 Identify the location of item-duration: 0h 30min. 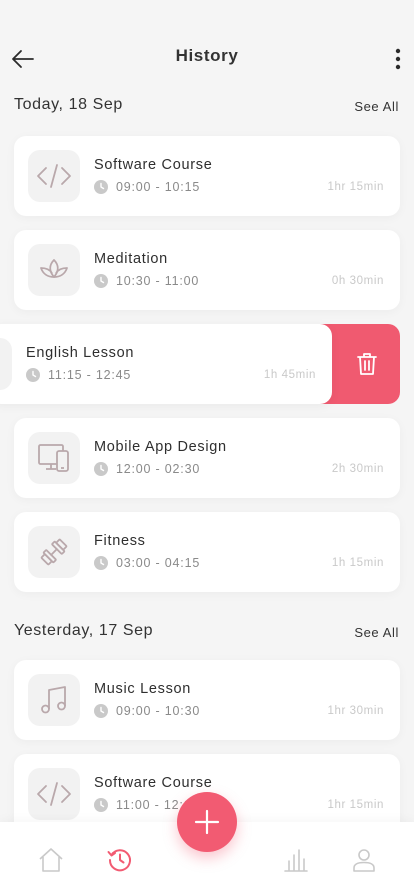
(357, 281).